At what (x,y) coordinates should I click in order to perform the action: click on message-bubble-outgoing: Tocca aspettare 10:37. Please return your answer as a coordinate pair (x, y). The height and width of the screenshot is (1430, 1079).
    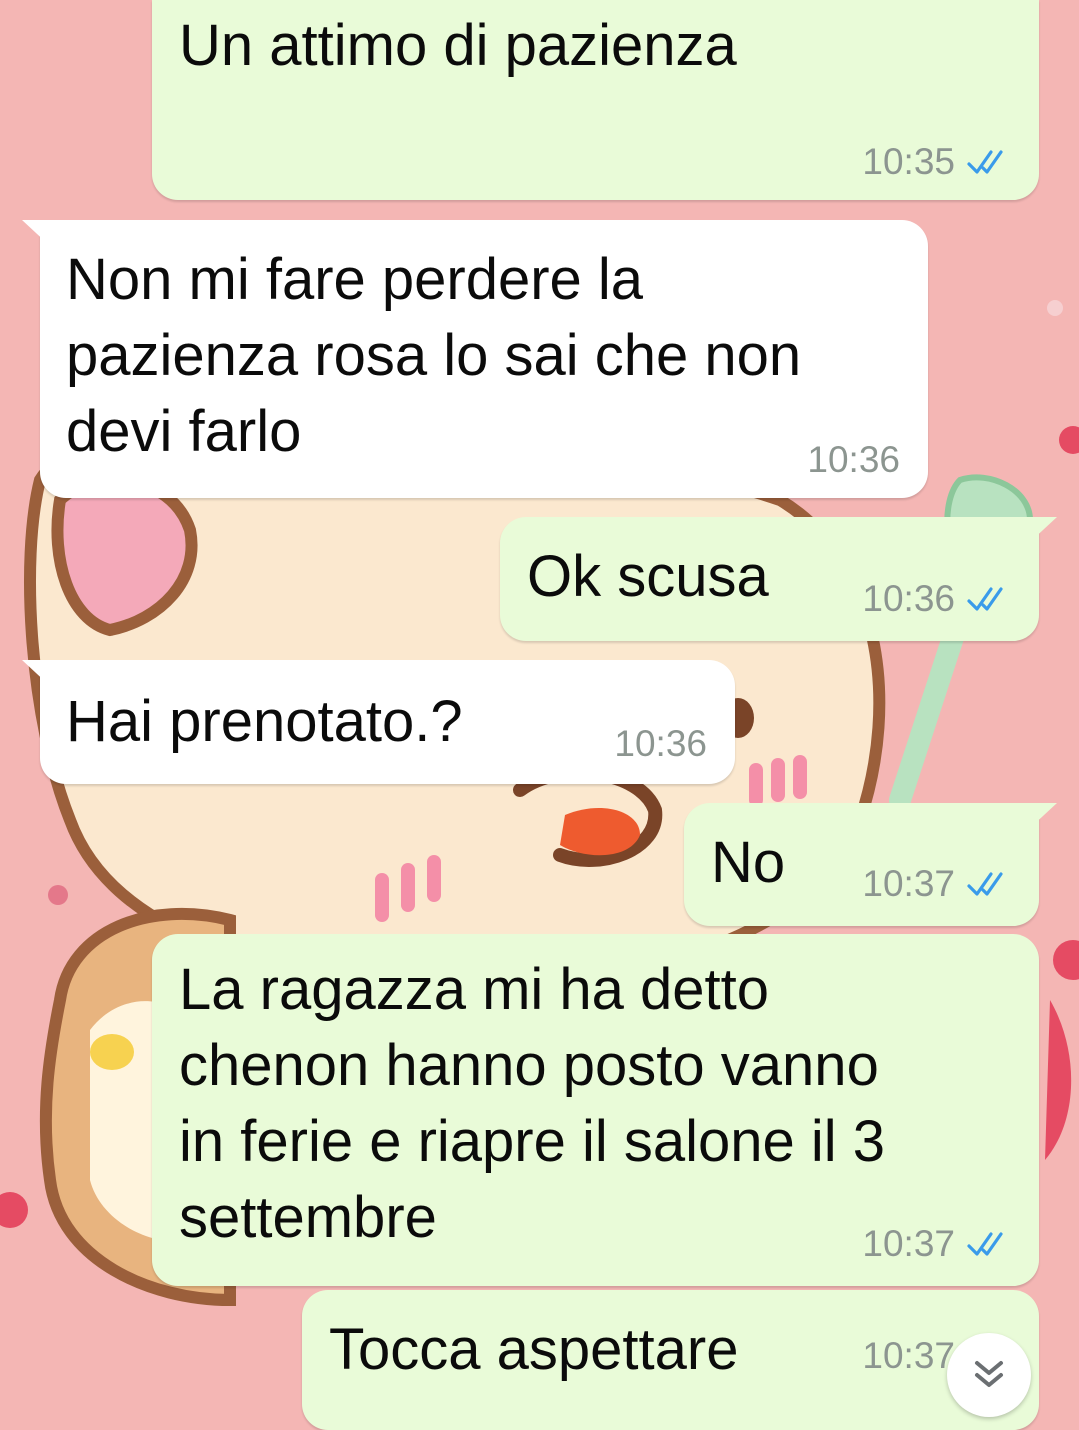
    Looking at the image, I should click on (670, 1360).